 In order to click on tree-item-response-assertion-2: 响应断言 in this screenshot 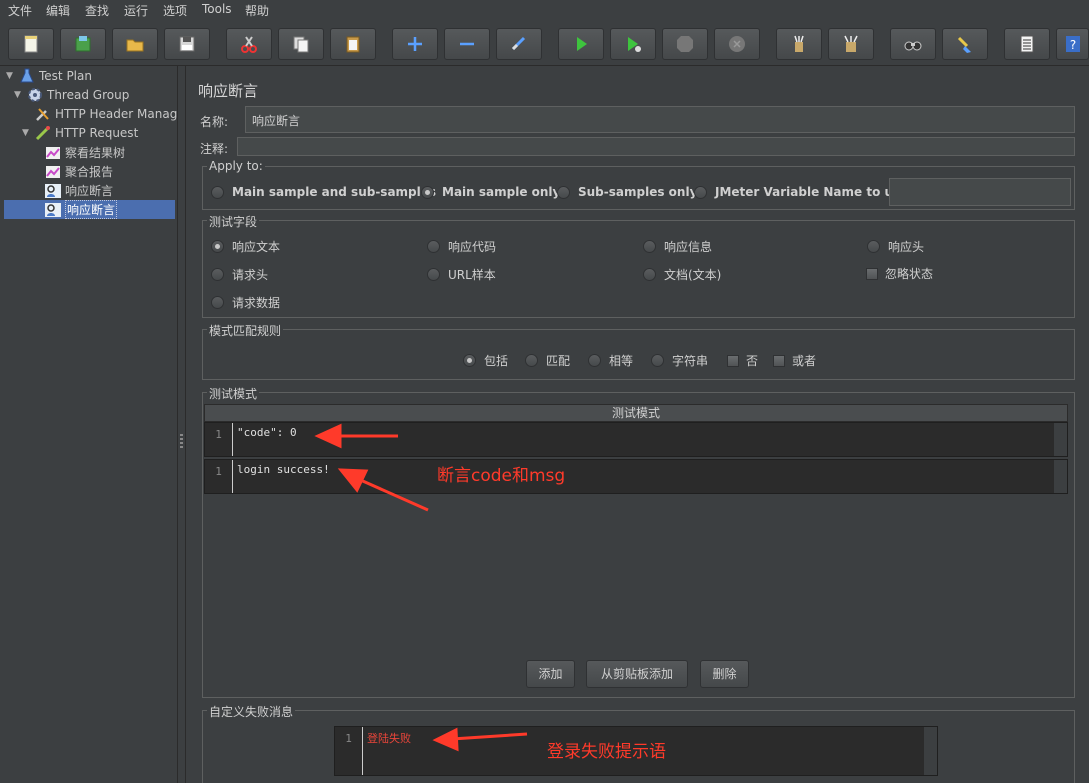, I will do `click(89, 209)`.